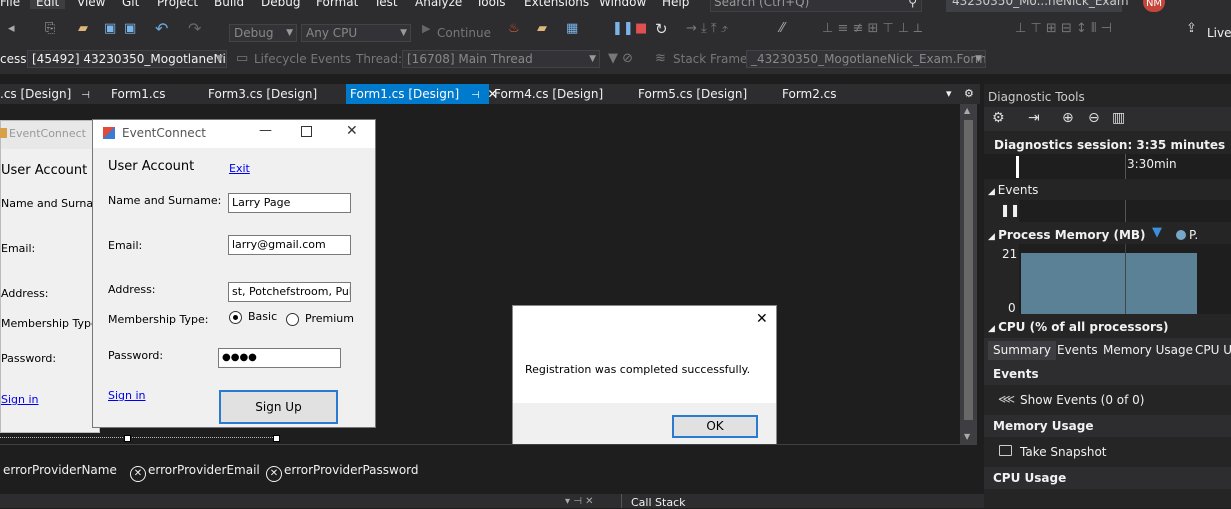  Describe the element at coordinates (1094, 118) in the screenshot. I see `zoom-out-icon: ⊖` at that location.